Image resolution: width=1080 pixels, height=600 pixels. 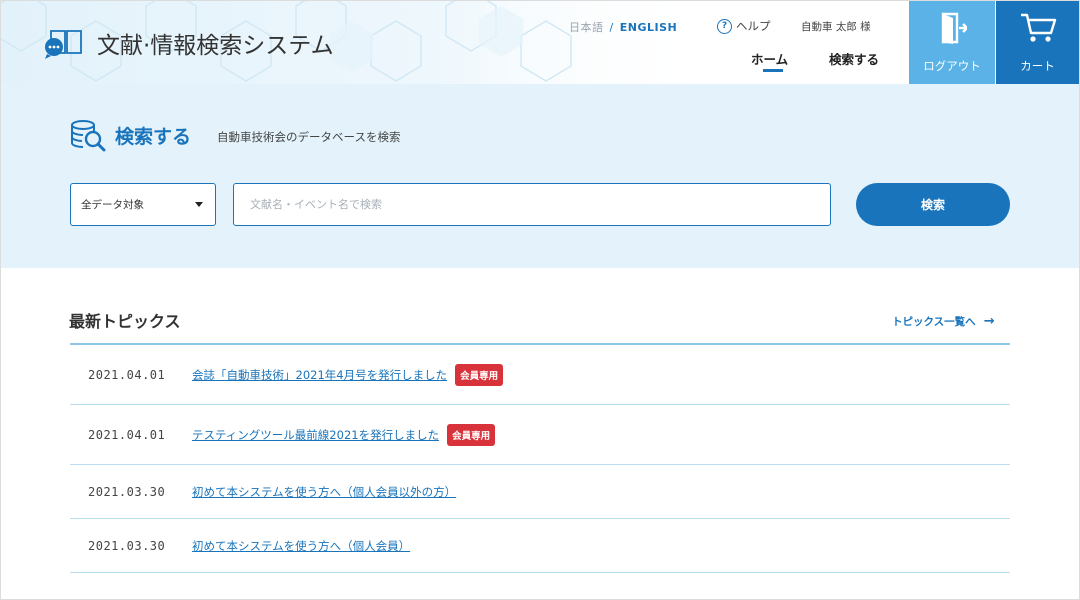 I want to click on caret-down-icon, so click(x=199, y=204).